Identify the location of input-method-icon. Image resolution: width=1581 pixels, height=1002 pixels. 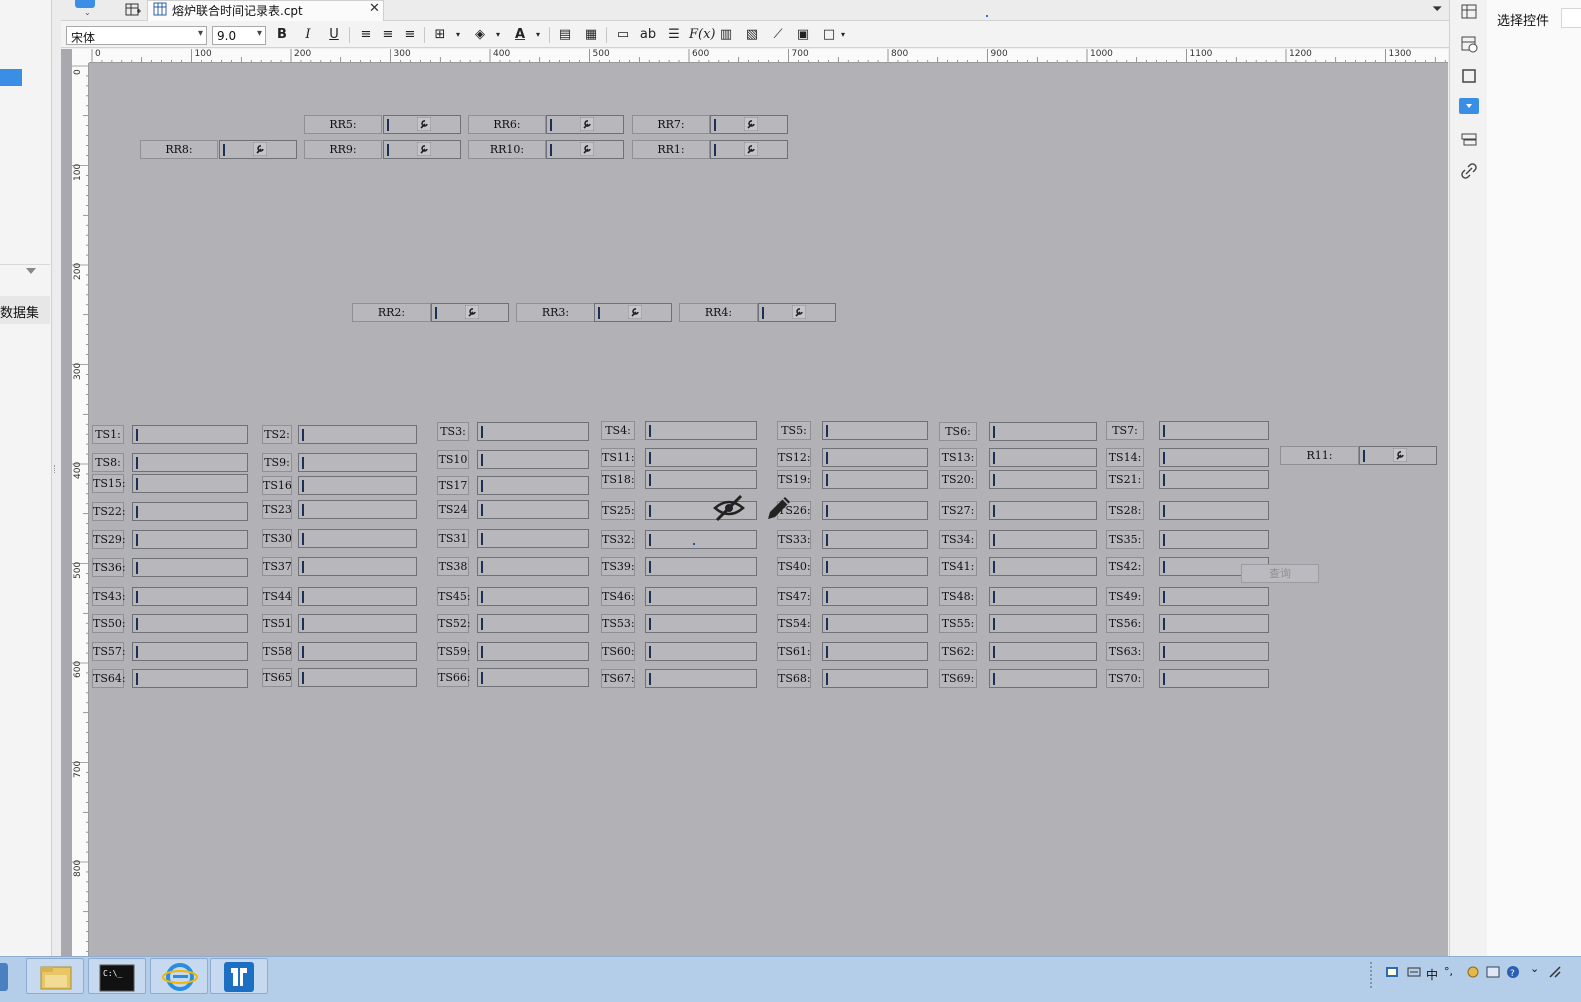
(1392, 972).